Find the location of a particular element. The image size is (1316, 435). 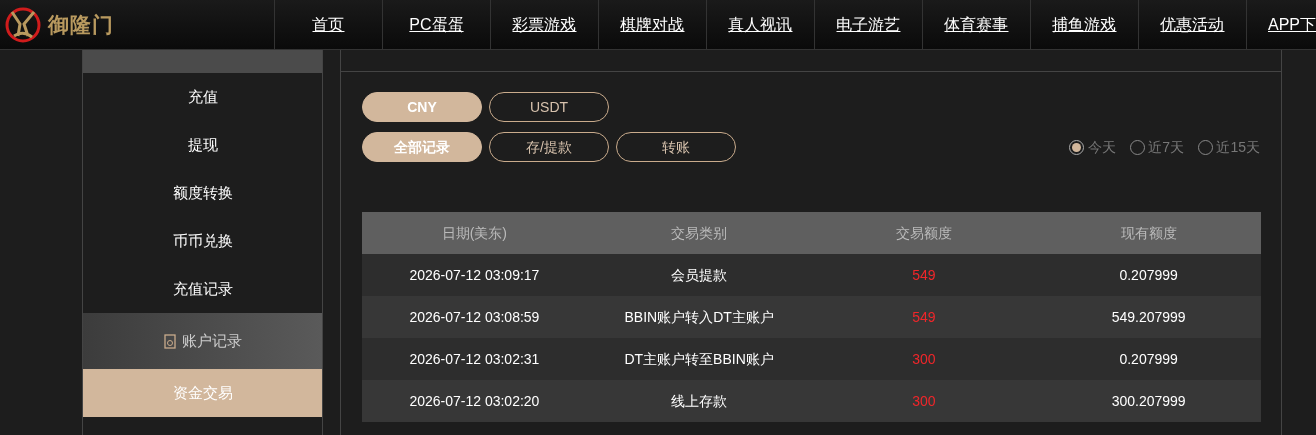

sidebar-item: 充值记录 is located at coordinates (202, 289).